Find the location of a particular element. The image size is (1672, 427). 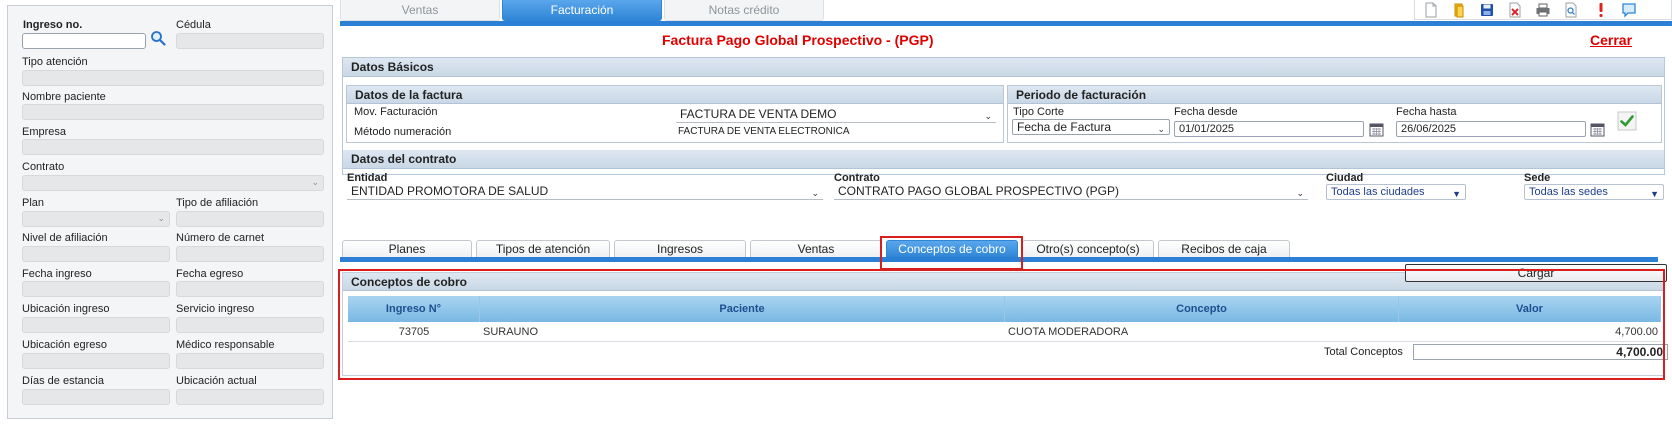

movement-select: FACTURA DE VENTA DEMO ⌄ is located at coordinates (836, 115).